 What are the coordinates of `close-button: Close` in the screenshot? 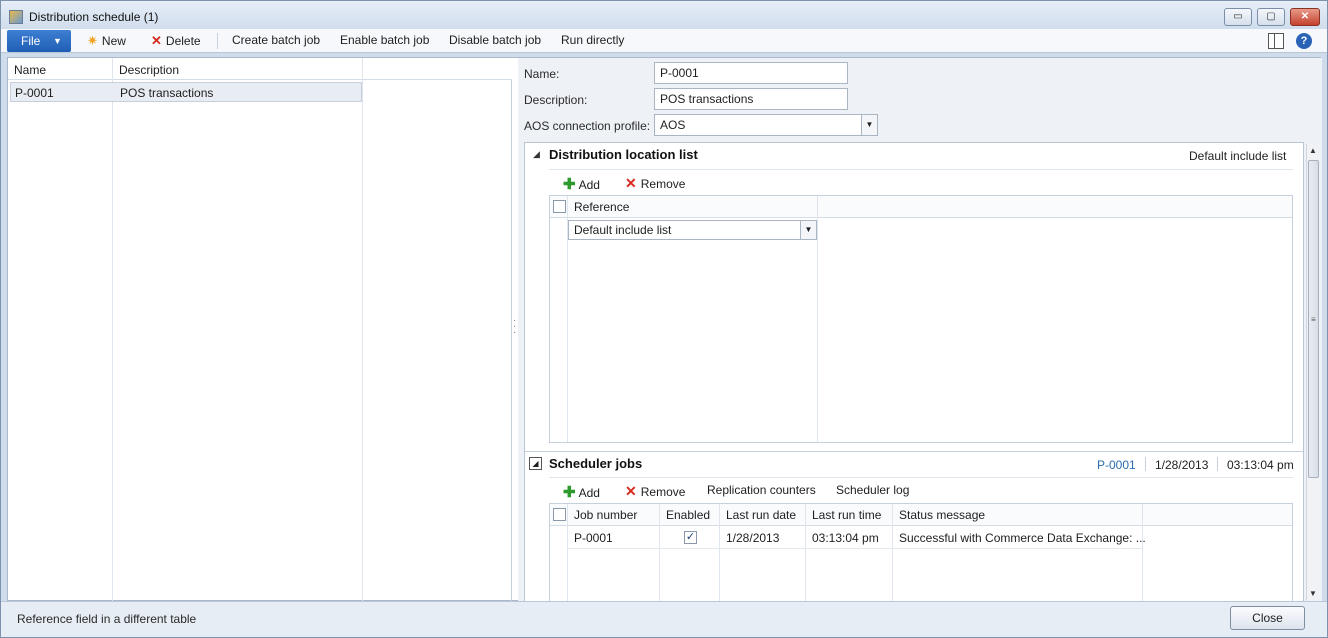 It's located at (1267, 618).